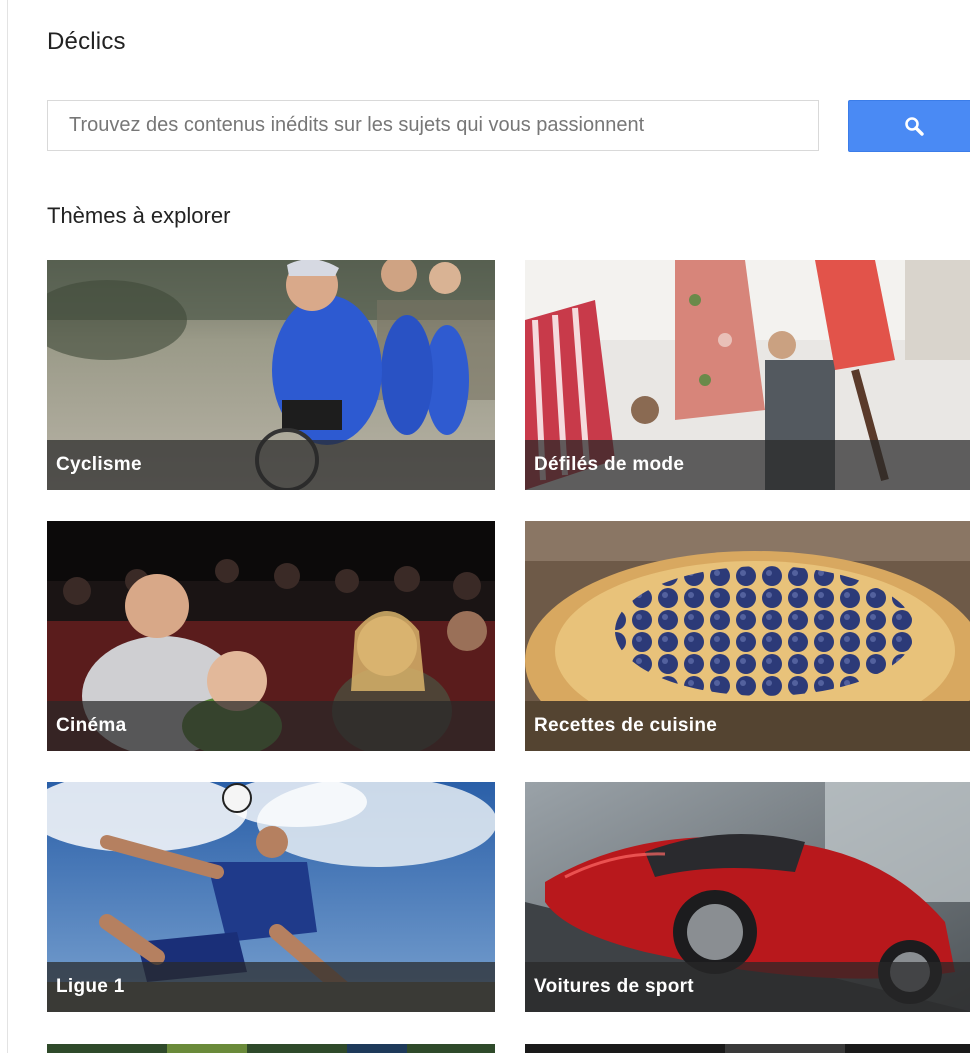 The image size is (970, 1053). What do you see at coordinates (271, 726) in the screenshot?
I see `topic-label: Cinéma` at bounding box center [271, 726].